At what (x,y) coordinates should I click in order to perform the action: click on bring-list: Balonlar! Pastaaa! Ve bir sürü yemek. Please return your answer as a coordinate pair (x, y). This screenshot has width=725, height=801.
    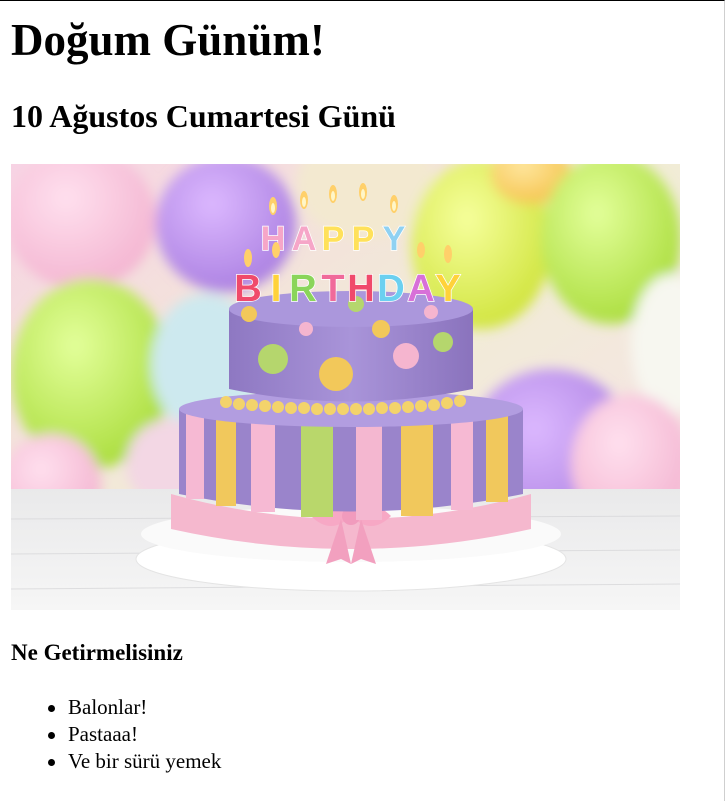
    Looking at the image, I should click on (116, 734).